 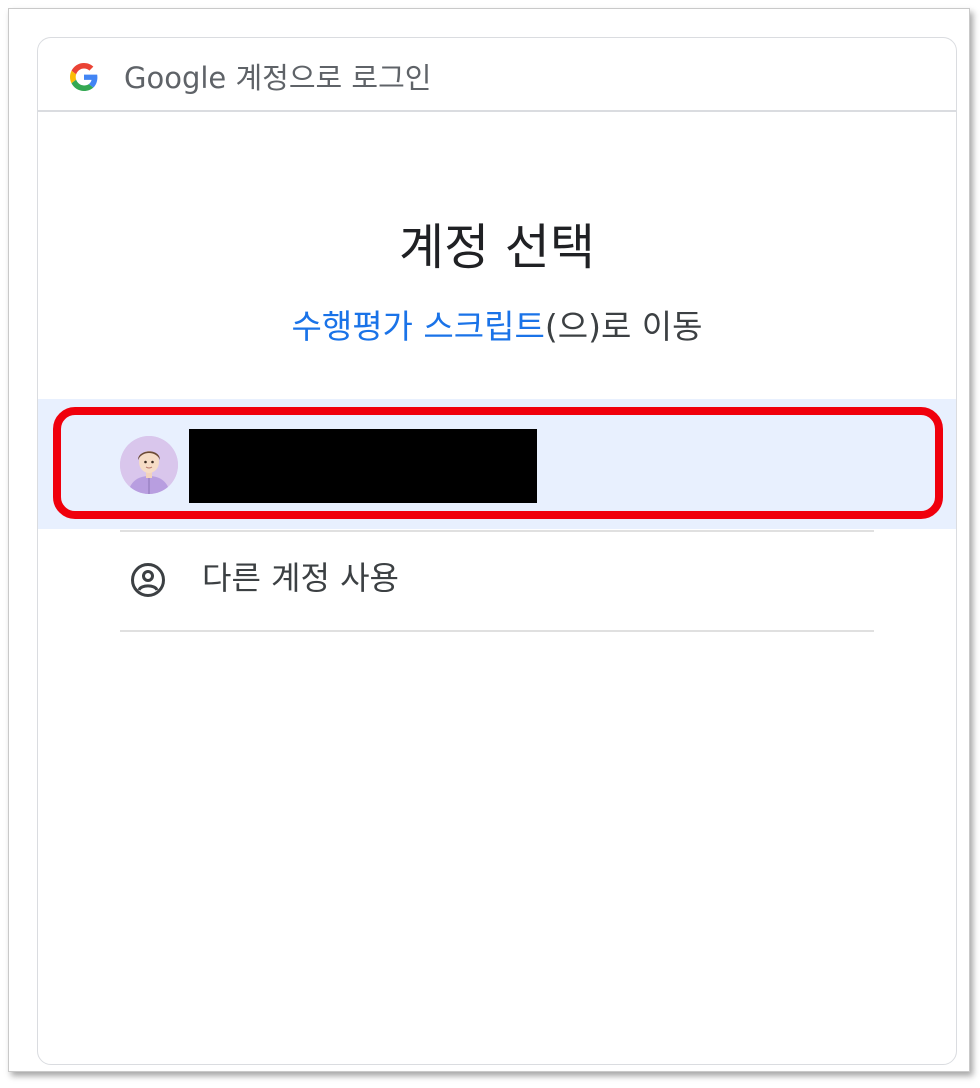 What do you see at coordinates (497, 75) in the screenshot?
I see `header-bar: Google 계정으로 로그인` at bounding box center [497, 75].